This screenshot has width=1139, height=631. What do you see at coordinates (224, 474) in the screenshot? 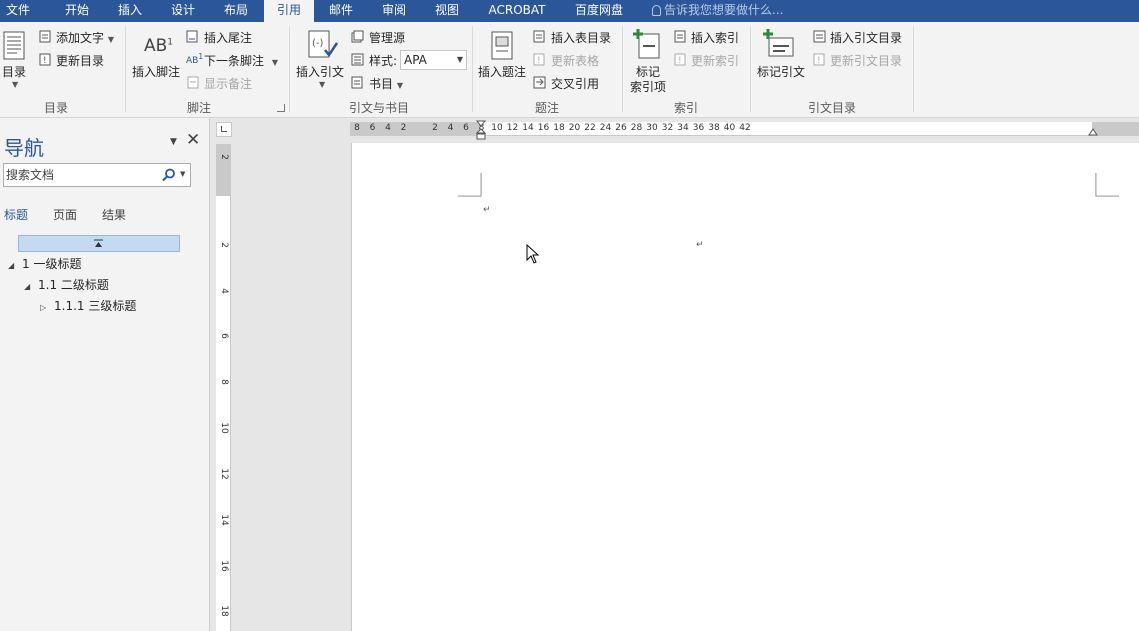
I see `ruler-number: 12` at bounding box center [224, 474].